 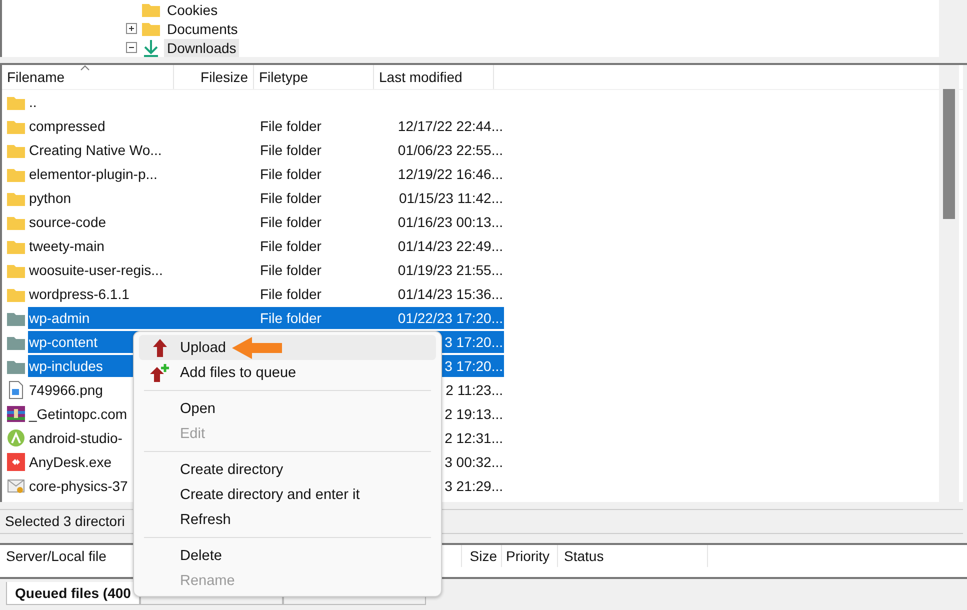 What do you see at coordinates (287, 519) in the screenshot?
I see `menu-item: Refresh` at bounding box center [287, 519].